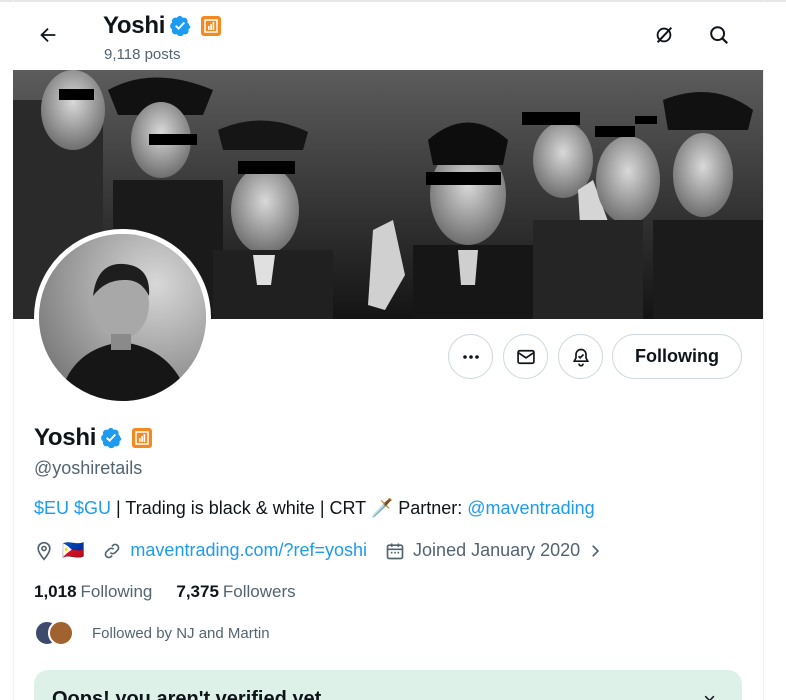  Describe the element at coordinates (116, 591) in the screenshot. I see `following-label: Following` at that location.